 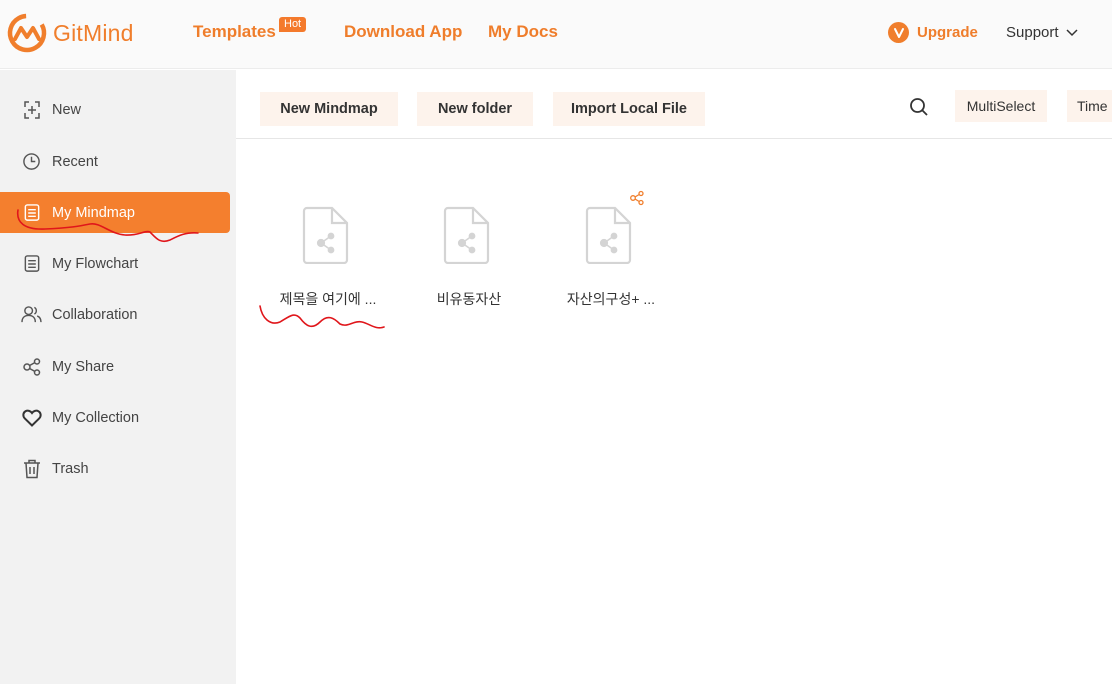 I want to click on app-name: GitMind, so click(x=93, y=32).